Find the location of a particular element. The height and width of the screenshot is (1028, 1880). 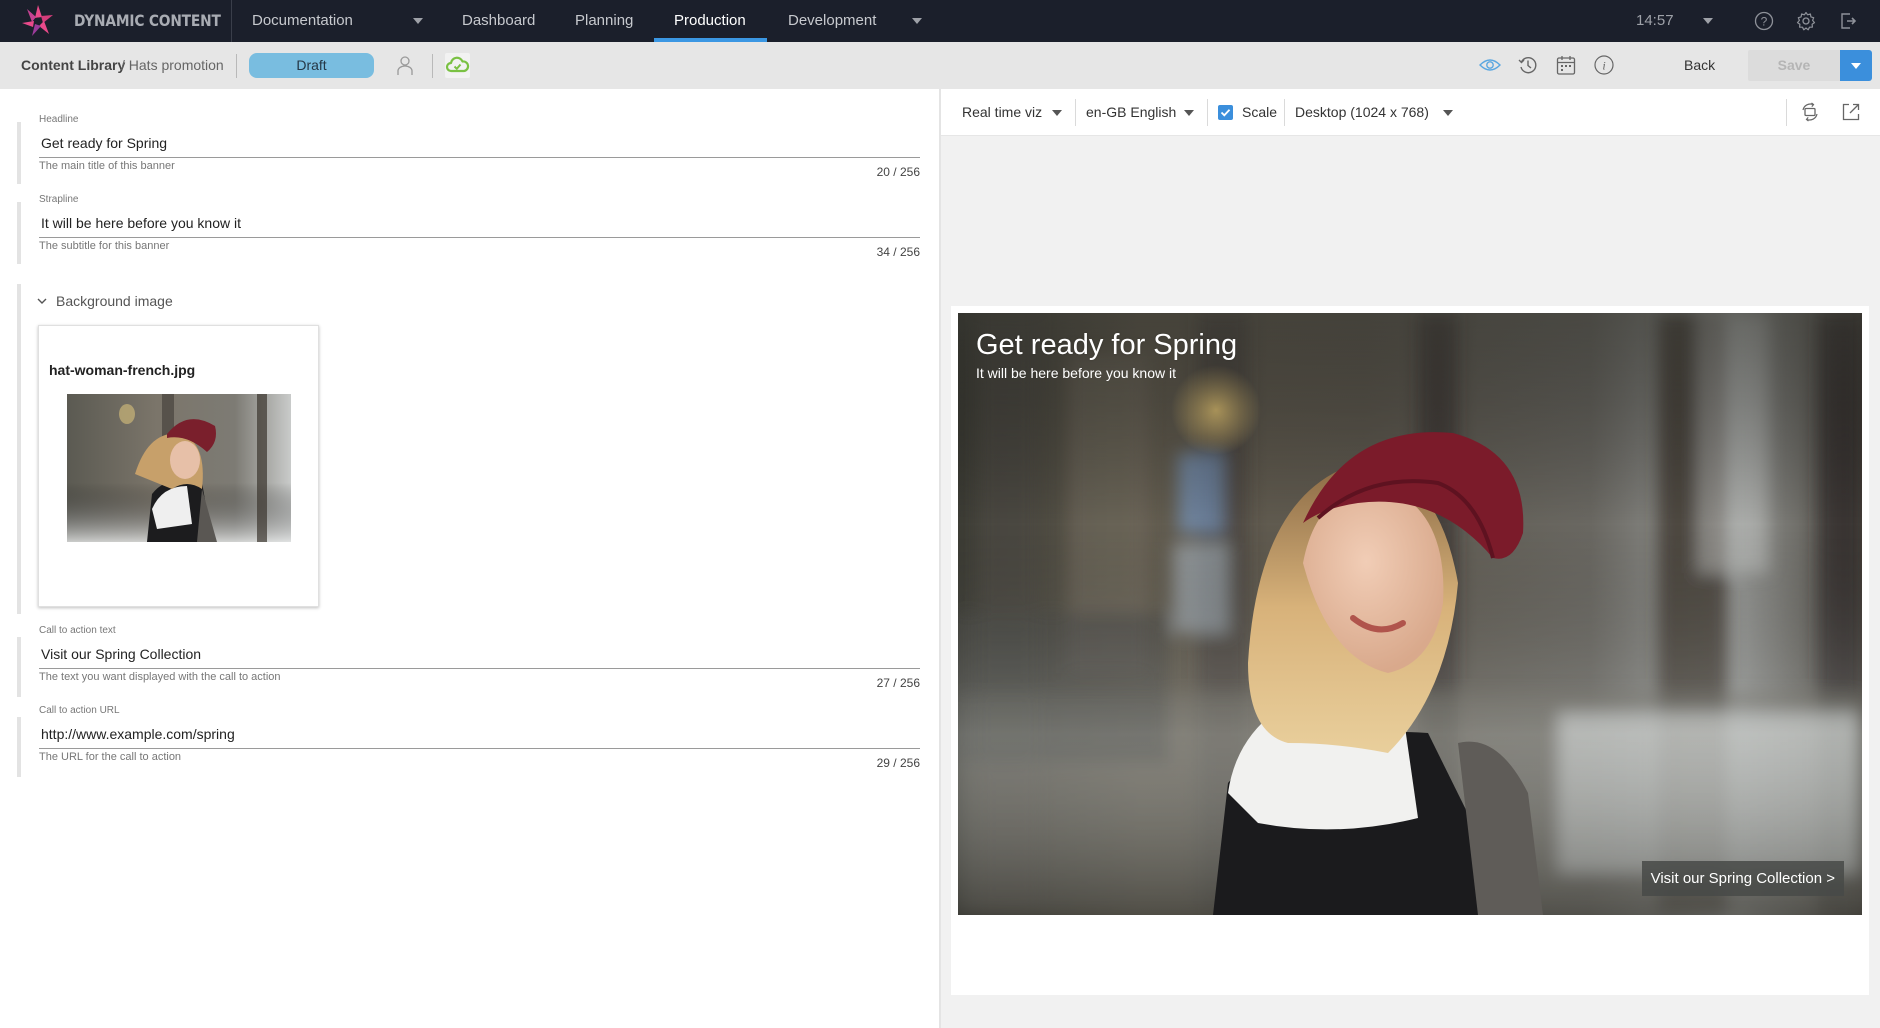

cta-url-char-count: 29 / 256 is located at coordinates (898, 763).